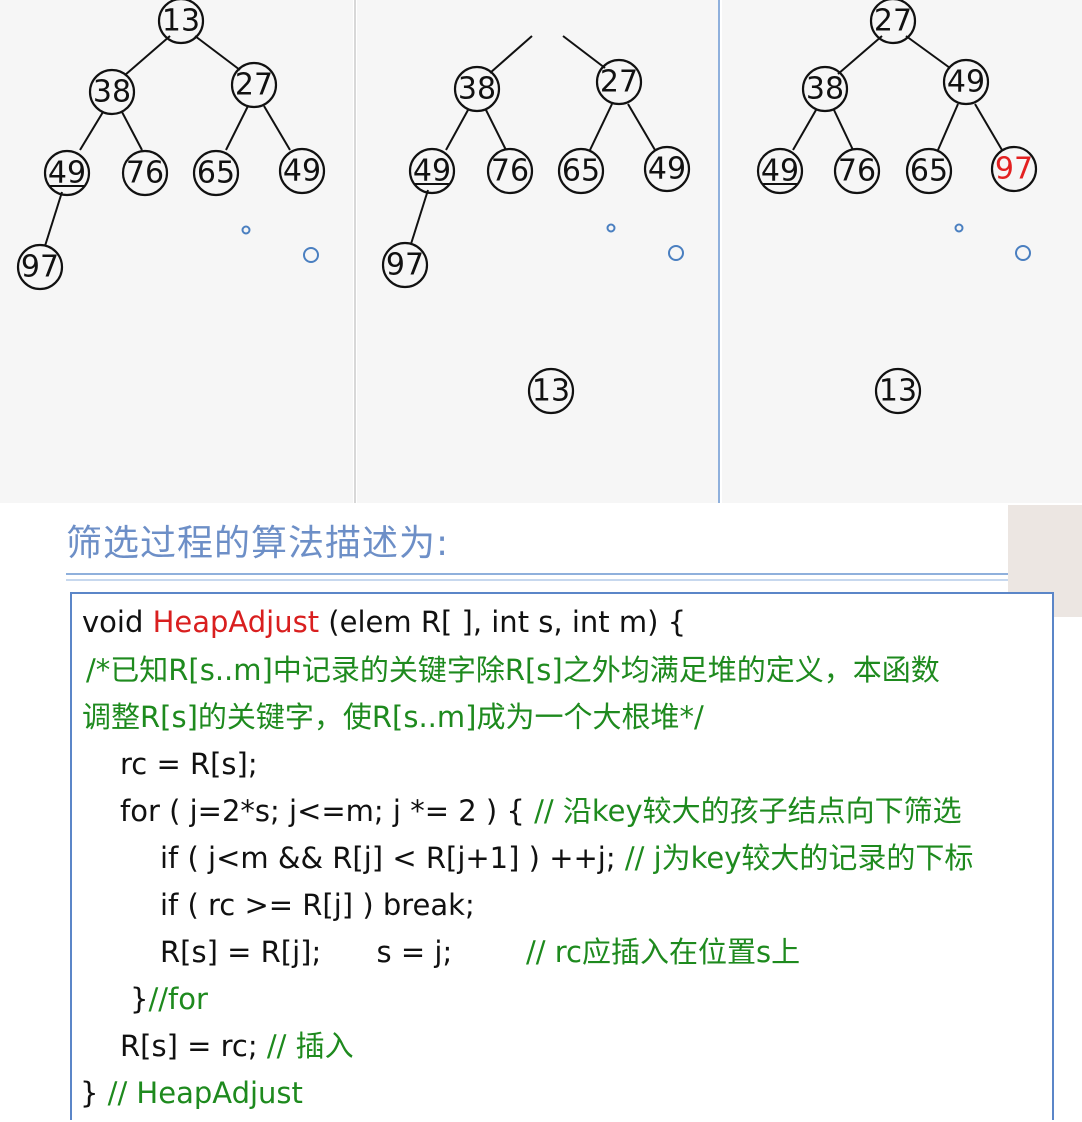  Describe the element at coordinates (480, 952) in the screenshot. I see `code-line-8: R[s] = R[j]; s = j; // rc应插入在位置s上` at that location.